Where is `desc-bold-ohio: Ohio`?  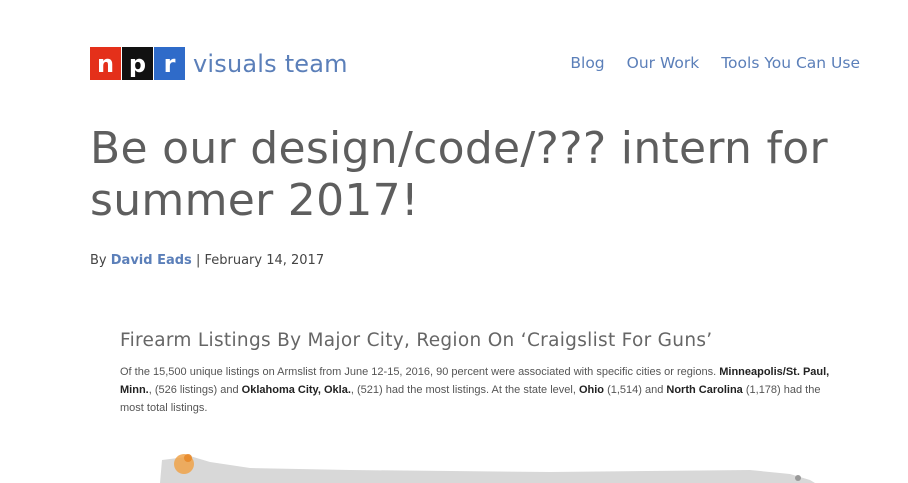 desc-bold-ohio: Ohio is located at coordinates (591, 390).